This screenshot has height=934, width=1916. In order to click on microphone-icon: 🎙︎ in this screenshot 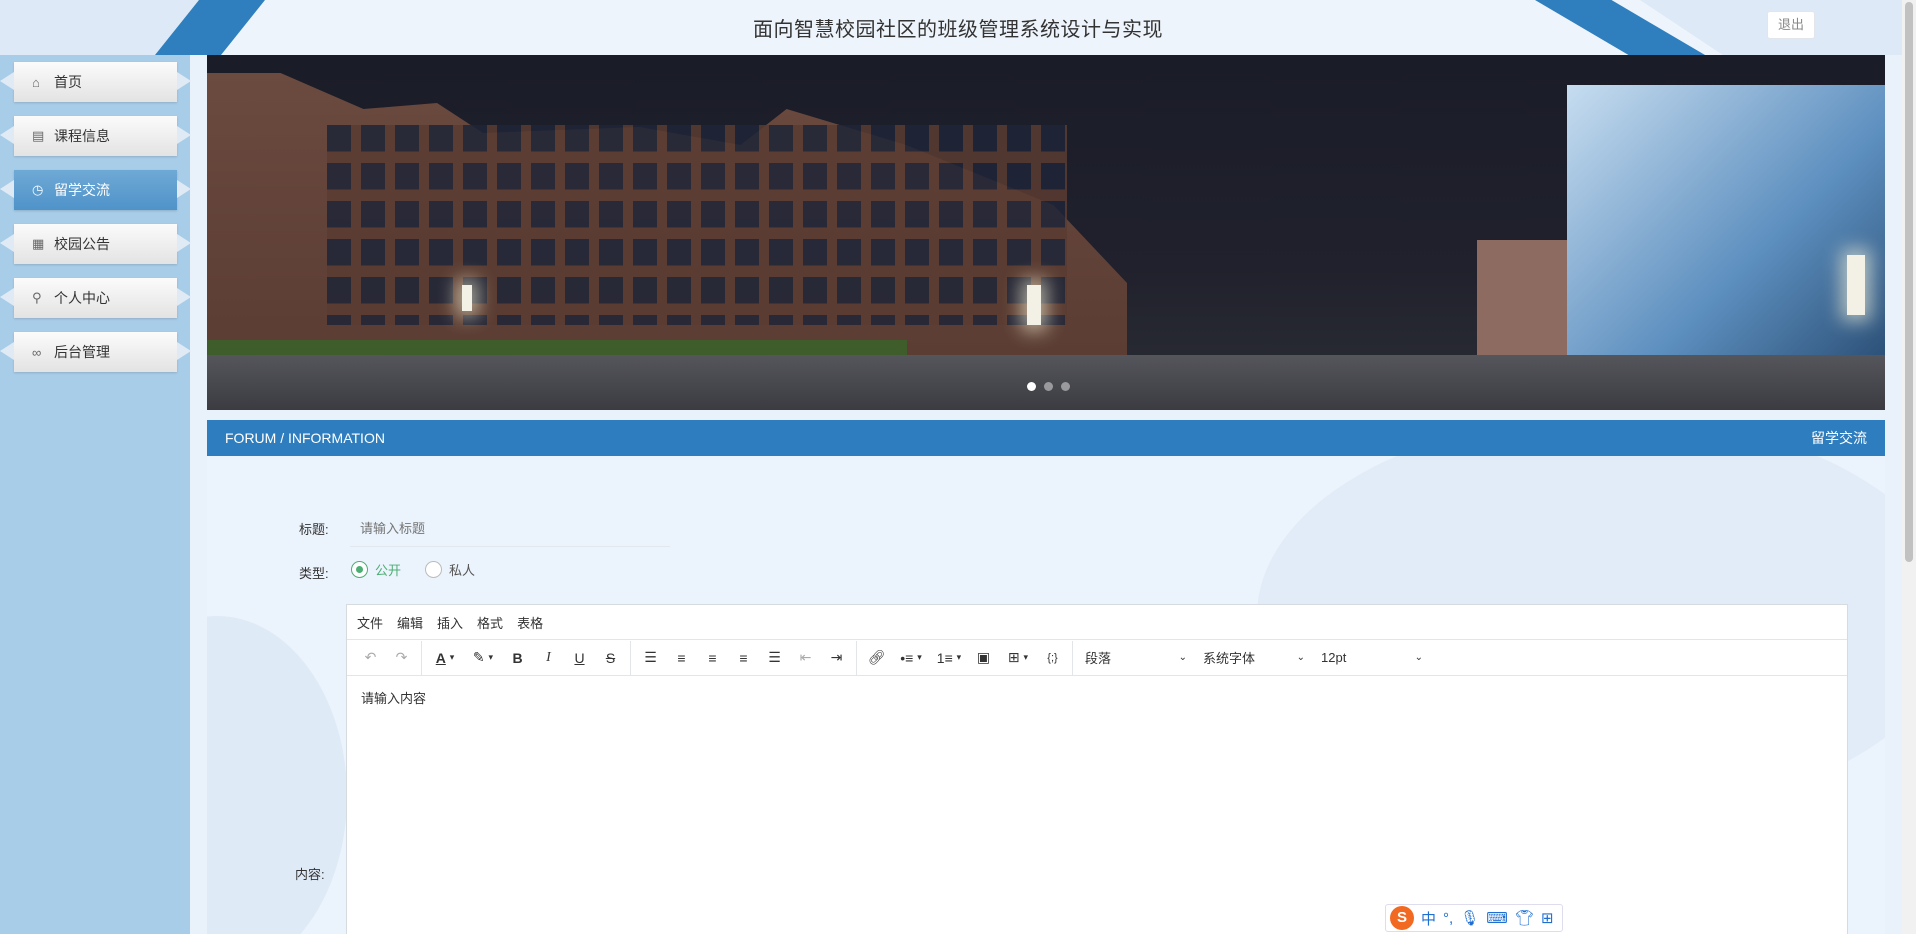, I will do `click(1469, 918)`.